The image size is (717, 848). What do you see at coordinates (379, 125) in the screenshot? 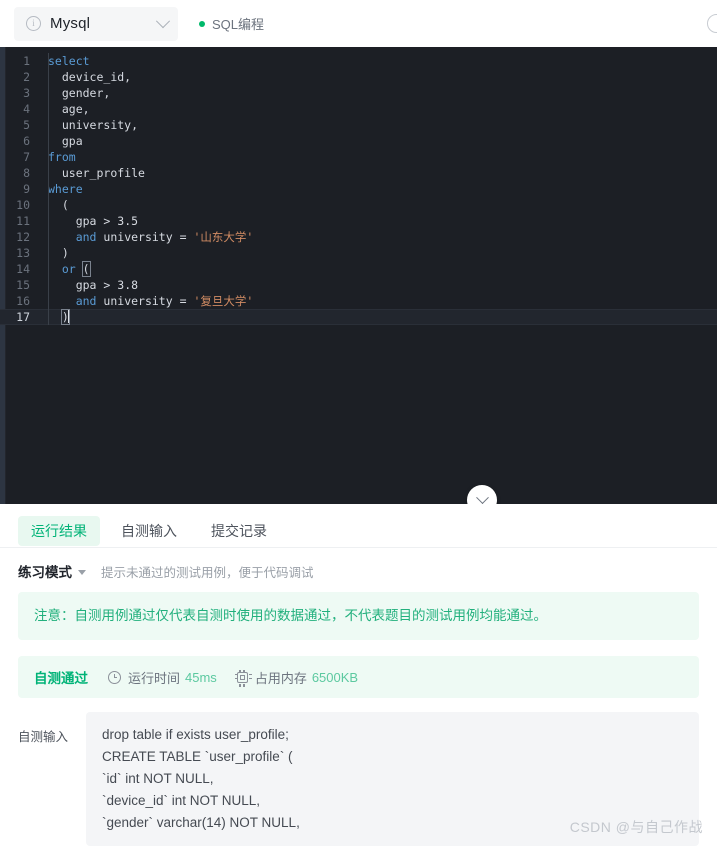
I see `code-line-text: university,` at bounding box center [379, 125].